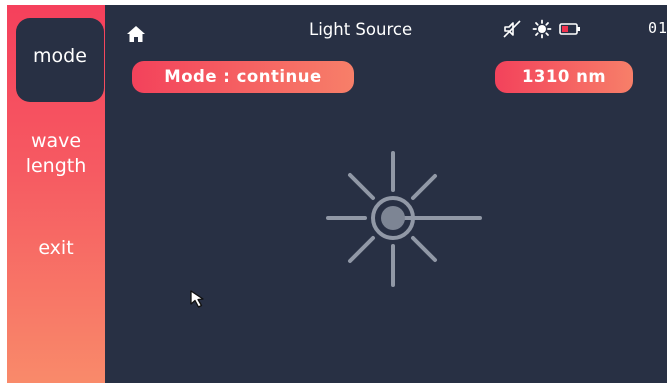  I want to click on wavelength-status-badge: 1310 nm, so click(564, 77).